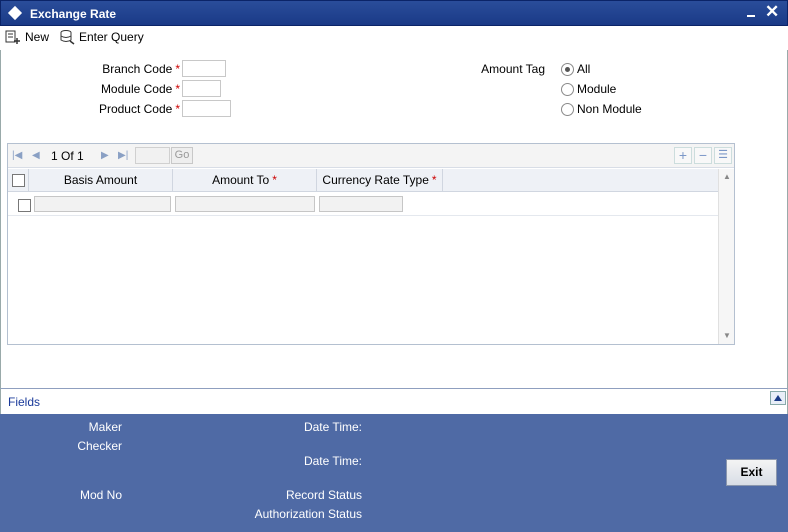  I want to click on mod-no-label: Mod No, so click(100, 495).